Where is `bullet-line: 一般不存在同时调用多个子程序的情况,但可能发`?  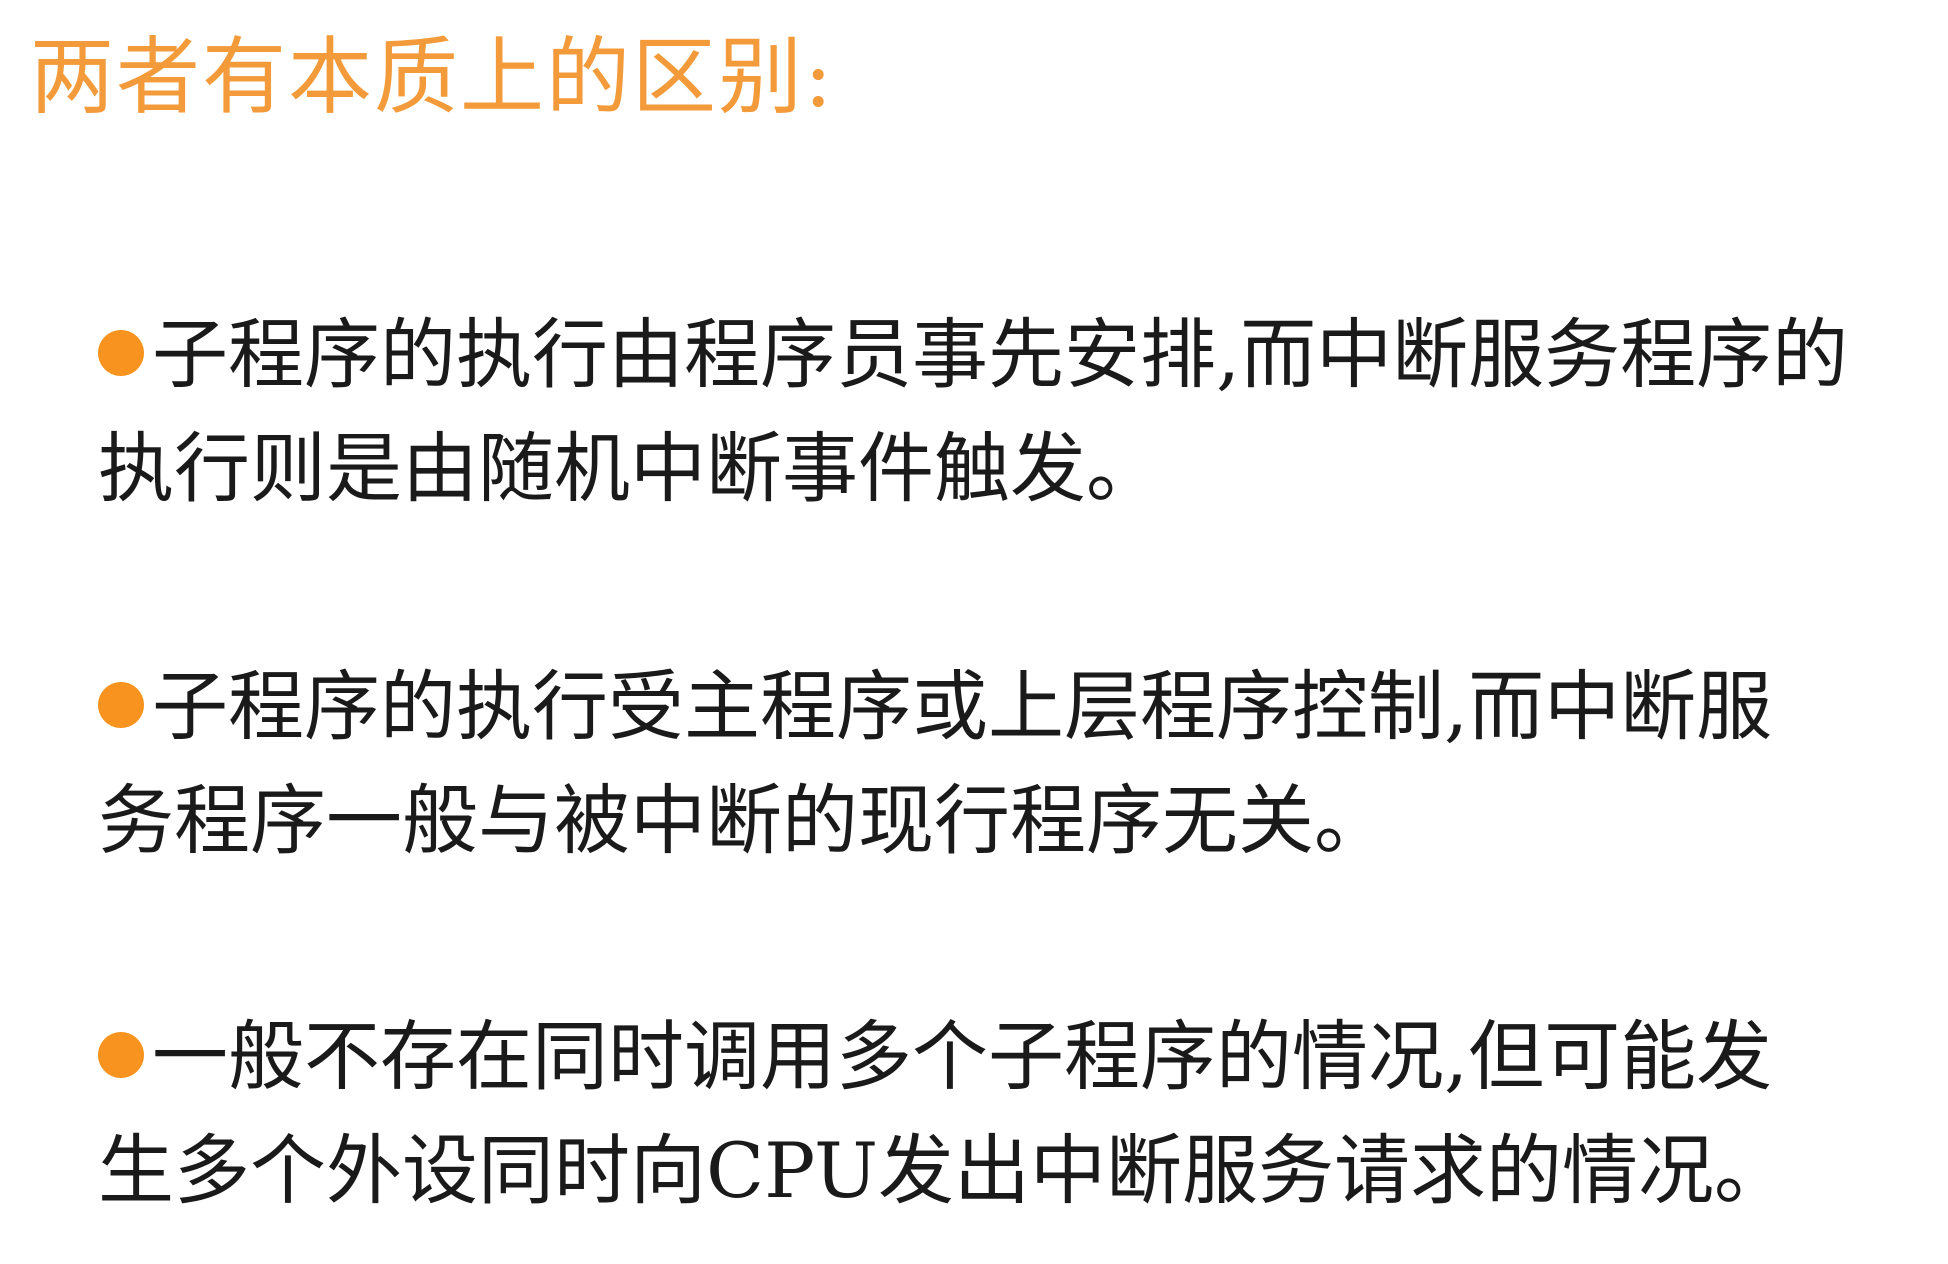 bullet-line: 一般不存在同时调用多个子程序的情况,但可能发 is located at coordinates (1013, 1057).